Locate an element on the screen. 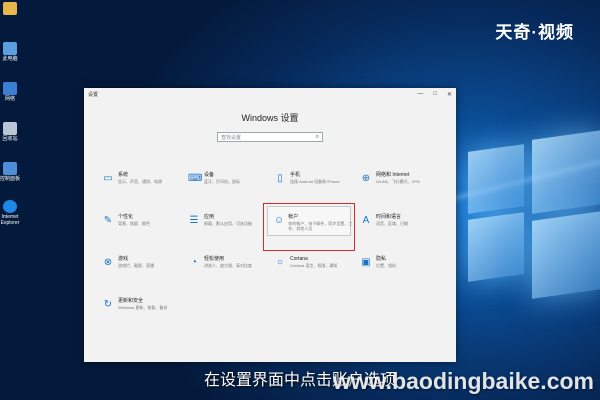  keyboard-icon: ⌨ is located at coordinates (195, 178).